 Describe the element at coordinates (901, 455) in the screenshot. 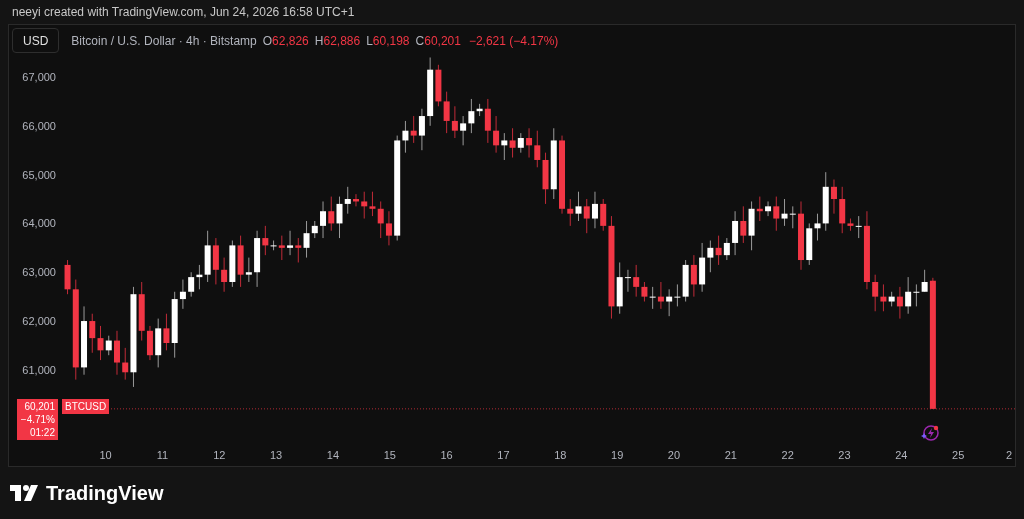

I see `x-axis-label: 24` at that location.